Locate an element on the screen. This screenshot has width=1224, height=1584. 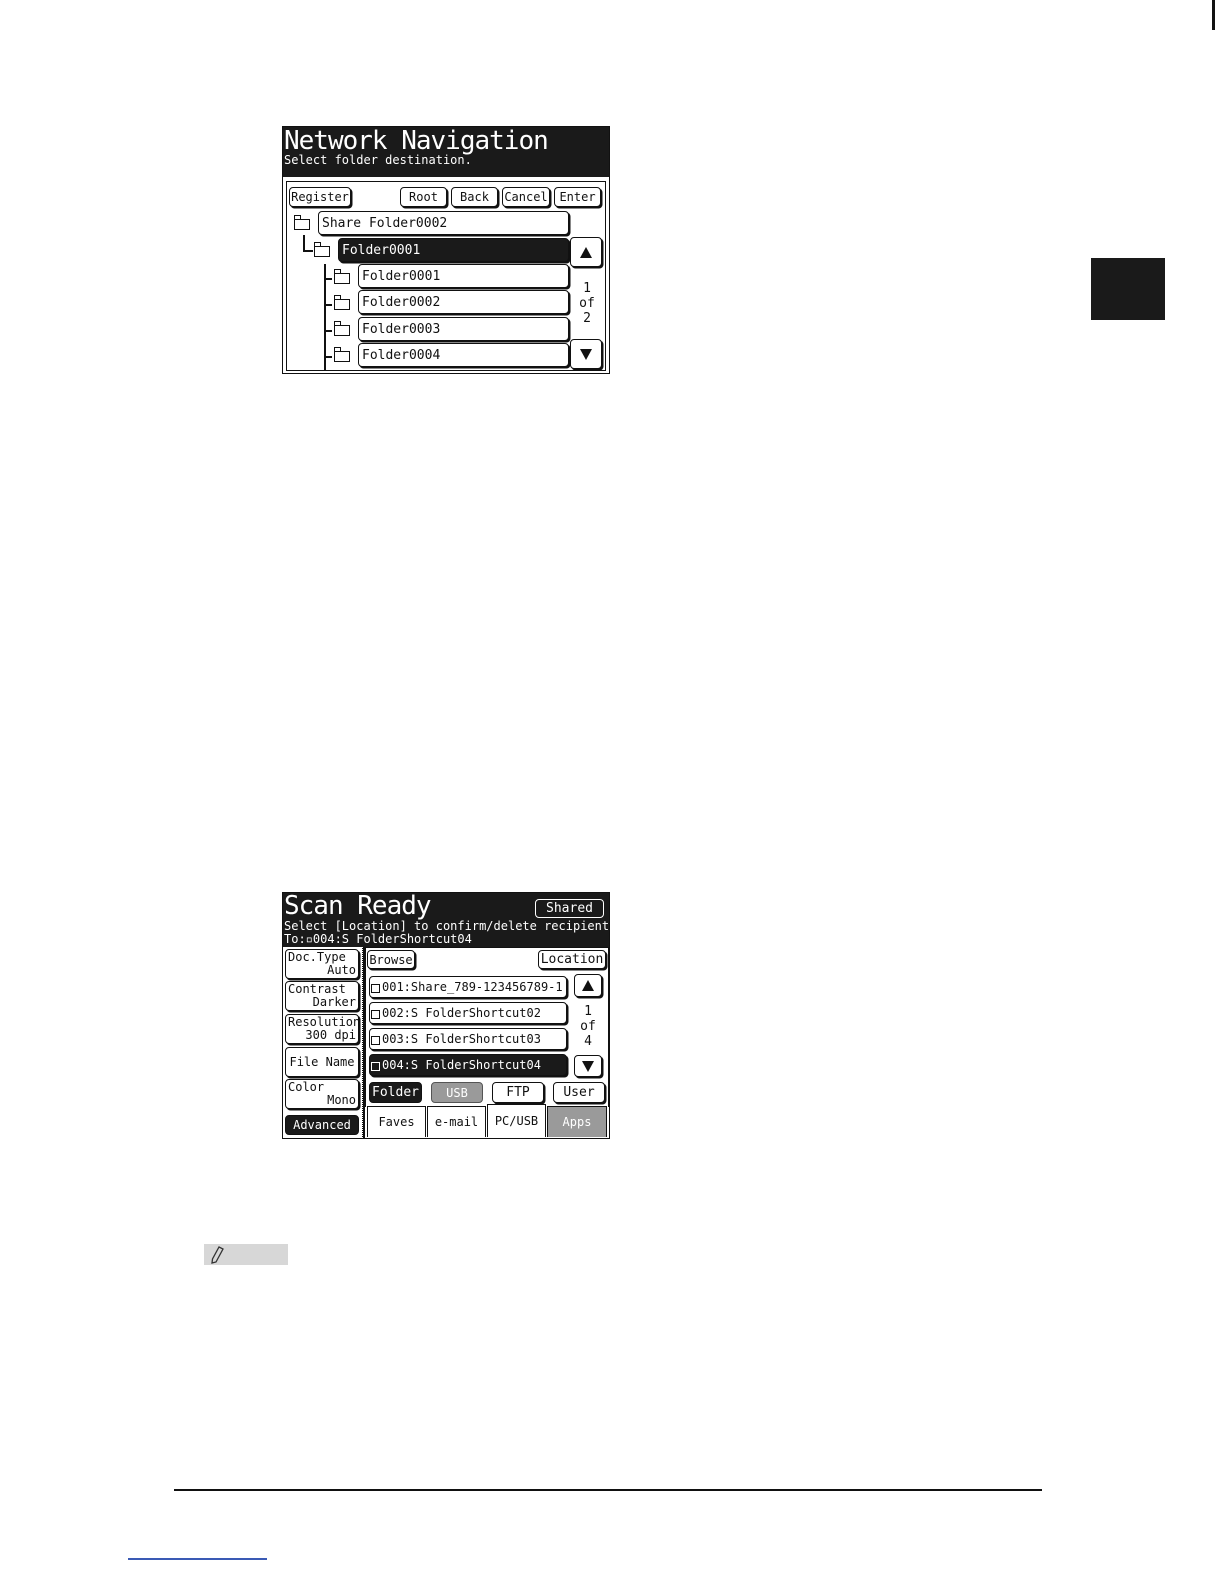
tree-item-root: Share Folder0002 is located at coordinates (443, 223).